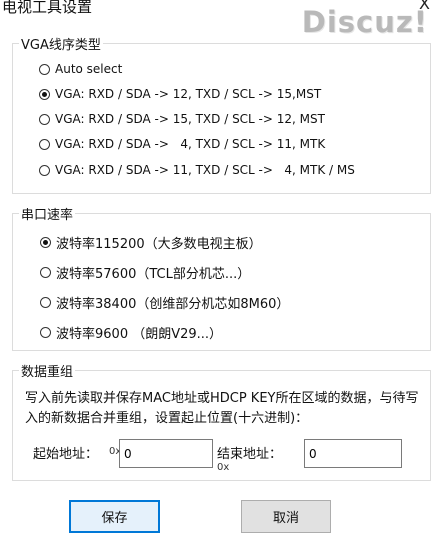 The width and height of the screenshot is (444, 547). What do you see at coordinates (114, 516) in the screenshot?
I see `save-button: 保存` at bounding box center [114, 516].